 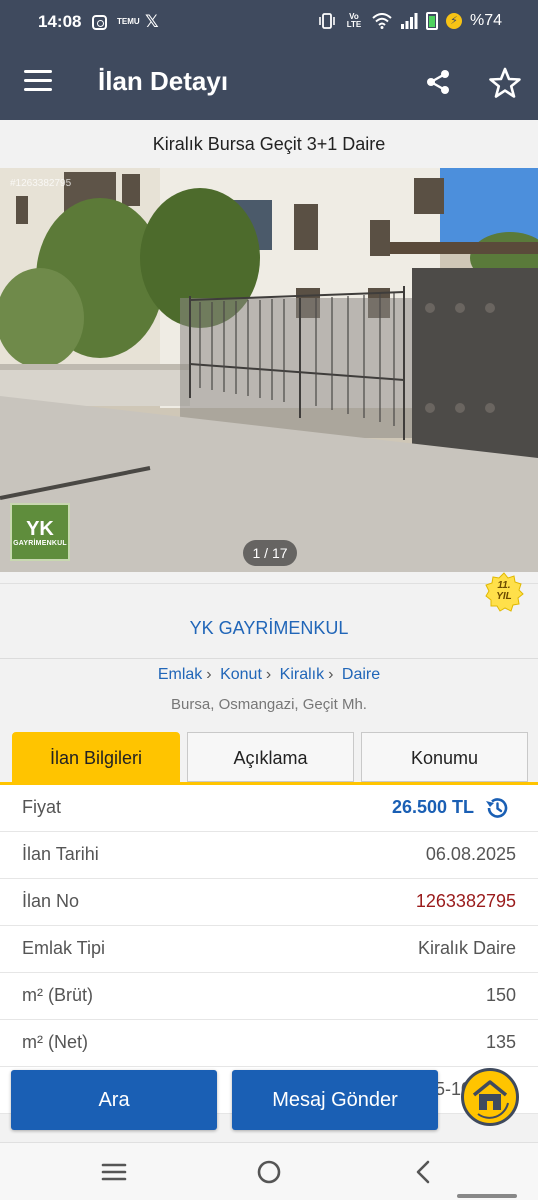 I want to click on recent-apps-icon, so click(x=114, y=1172).